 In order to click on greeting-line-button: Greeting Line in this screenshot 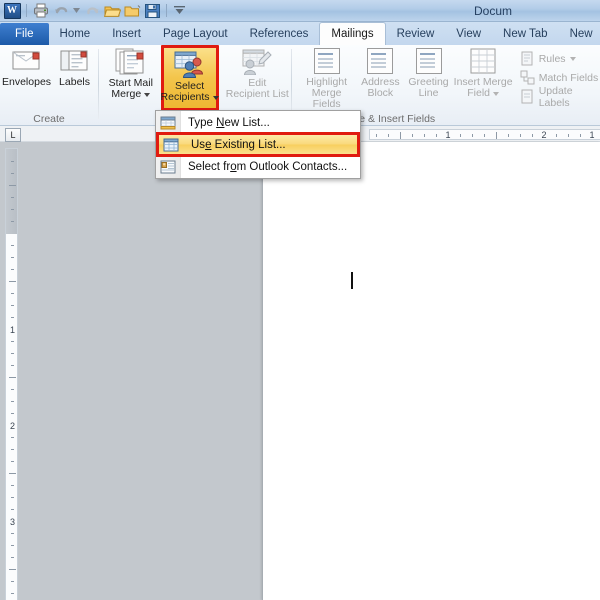, I will do `click(428, 72)`.